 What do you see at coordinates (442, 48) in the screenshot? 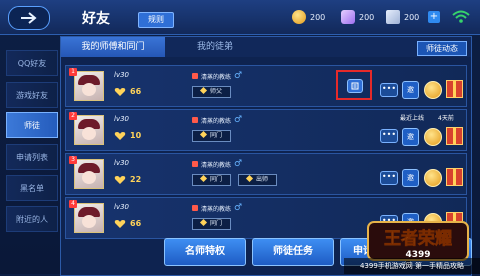
I see `mentorship-news-button: 师徒动态` at bounding box center [442, 48].